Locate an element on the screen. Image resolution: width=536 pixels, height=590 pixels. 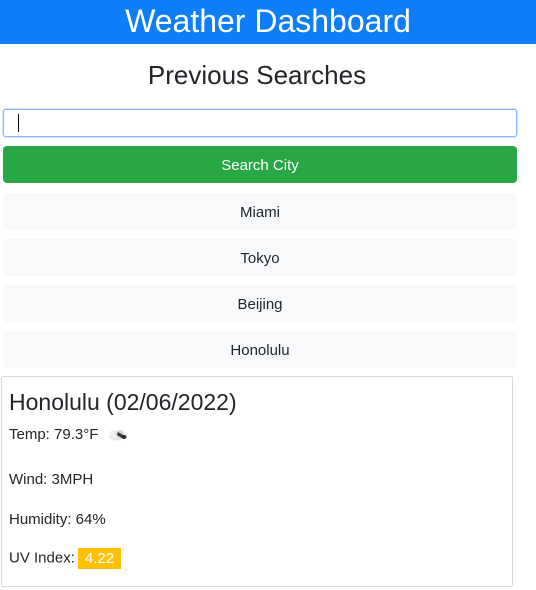
uv-index-badge: 4.22 is located at coordinates (99, 558).